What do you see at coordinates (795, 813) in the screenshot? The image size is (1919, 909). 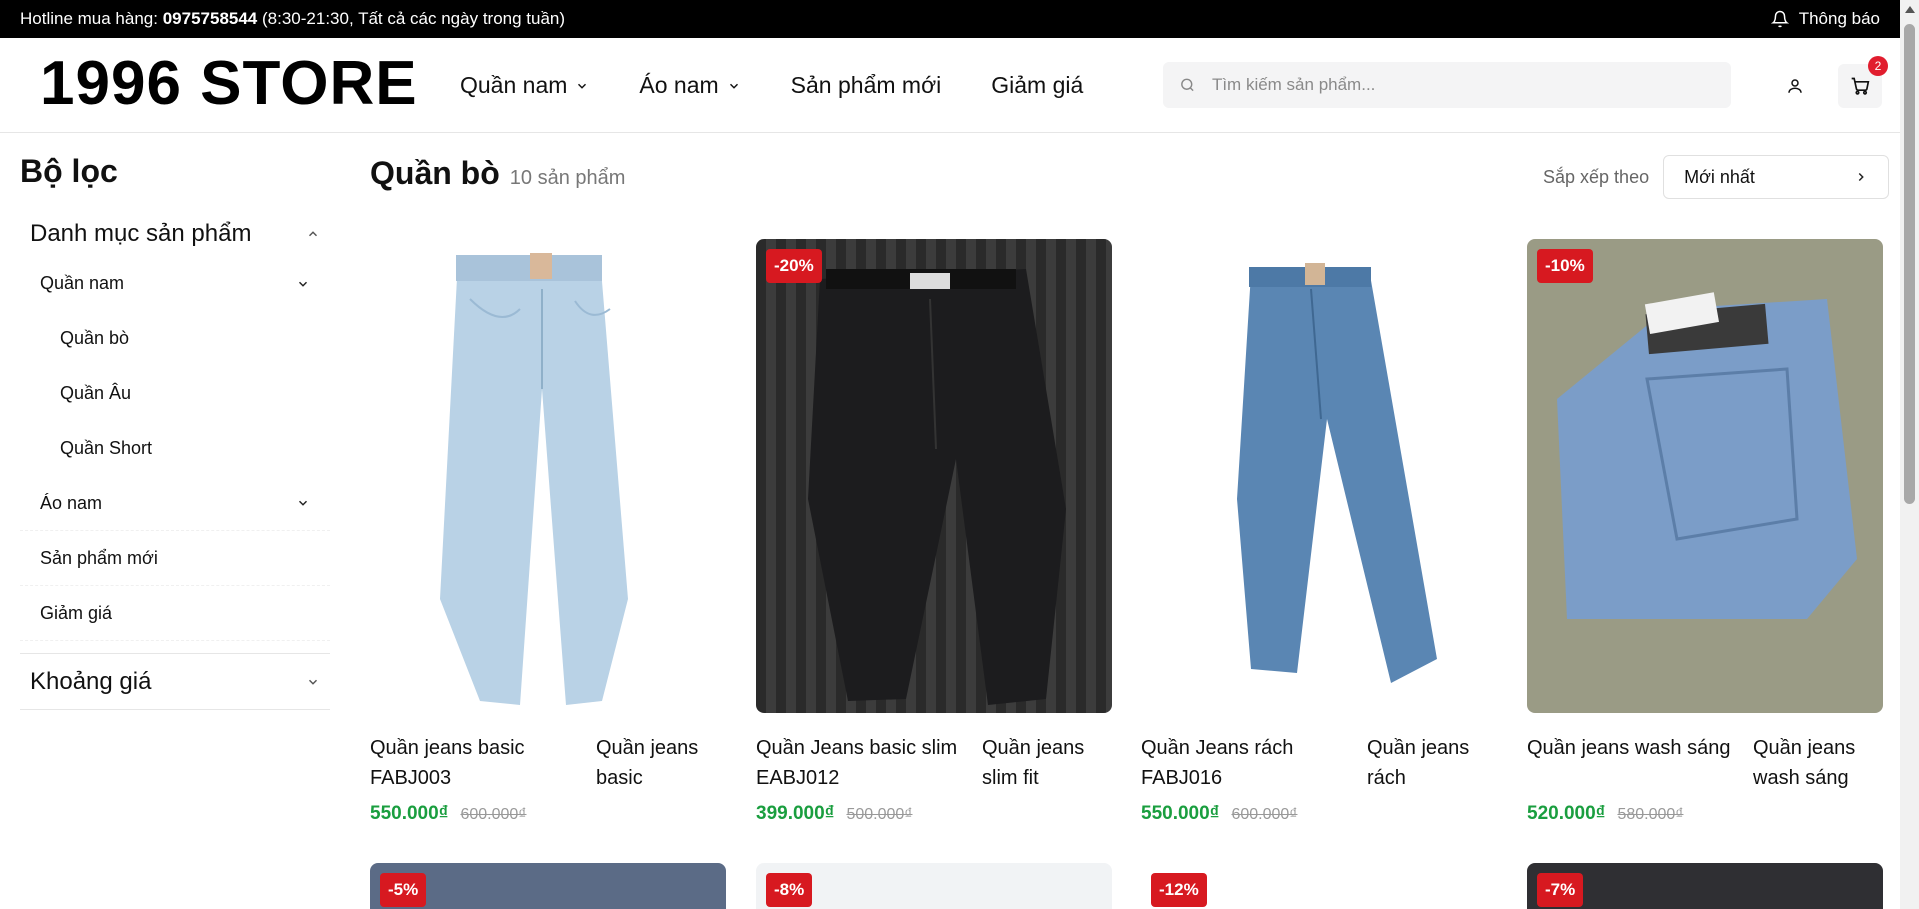 I see `product-price: 399.000₫` at bounding box center [795, 813].